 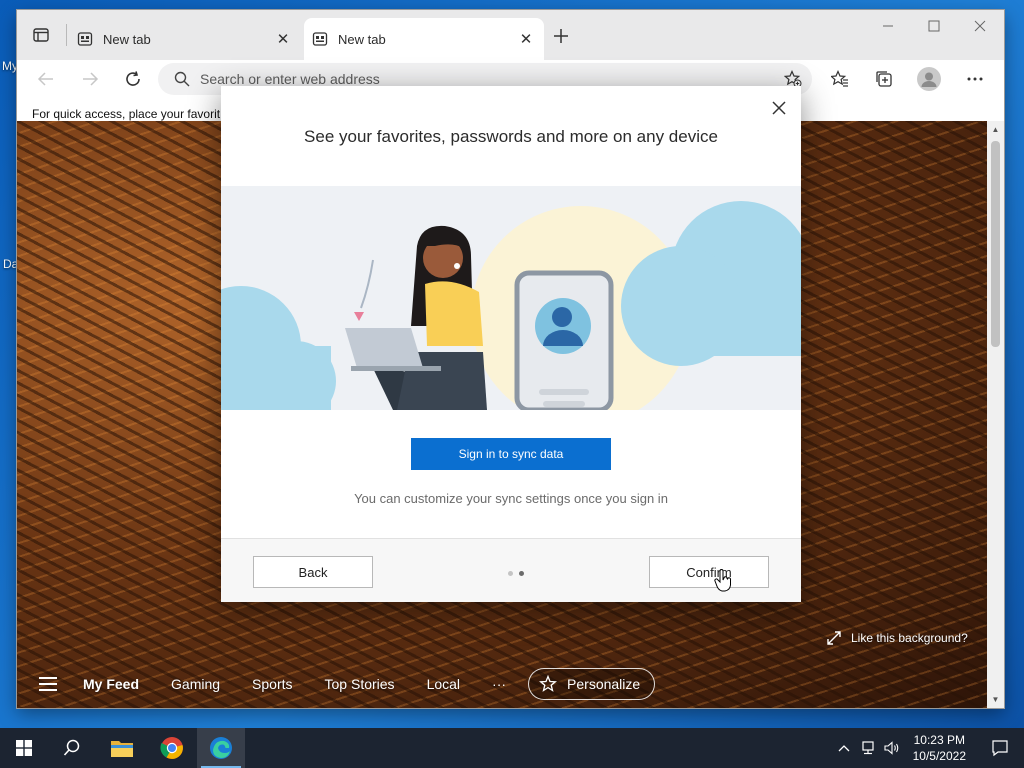 I want to click on volume-icon, so click(x=892, y=748).